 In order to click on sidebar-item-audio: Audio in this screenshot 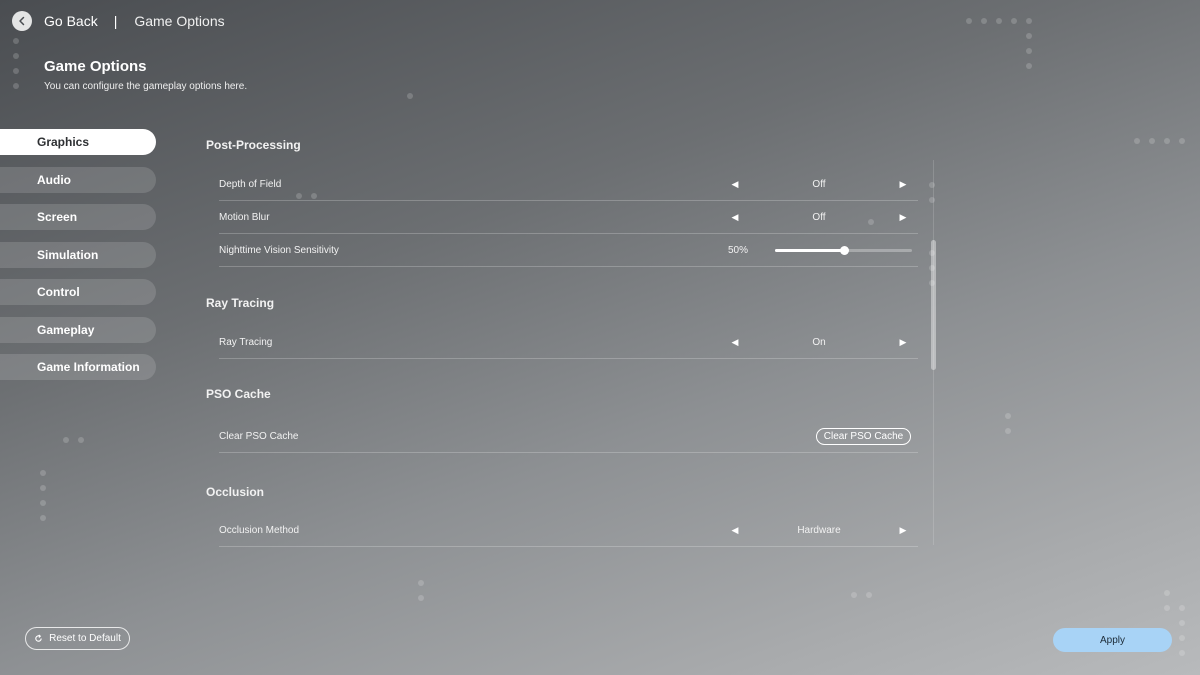, I will do `click(78, 179)`.